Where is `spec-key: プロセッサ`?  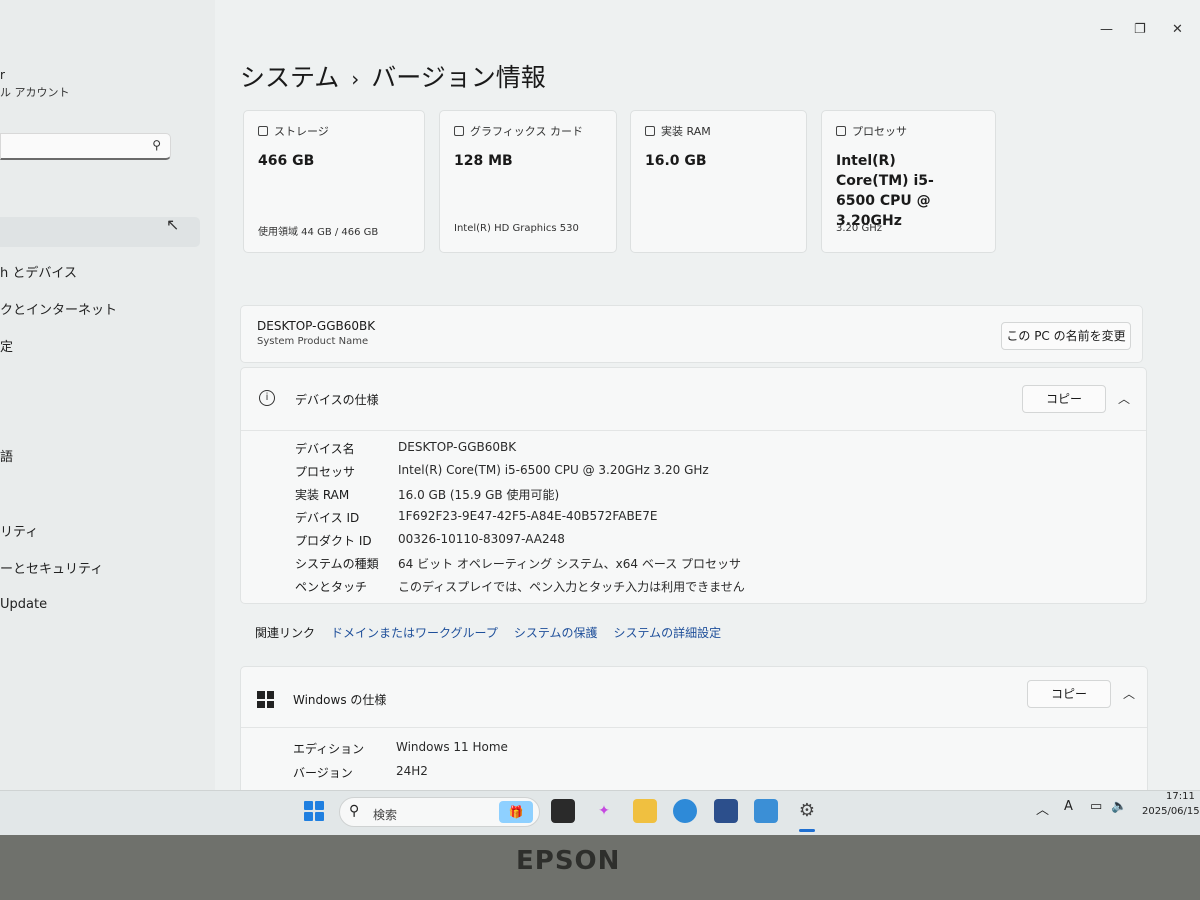
spec-key: プロセッサ is located at coordinates (325, 472).